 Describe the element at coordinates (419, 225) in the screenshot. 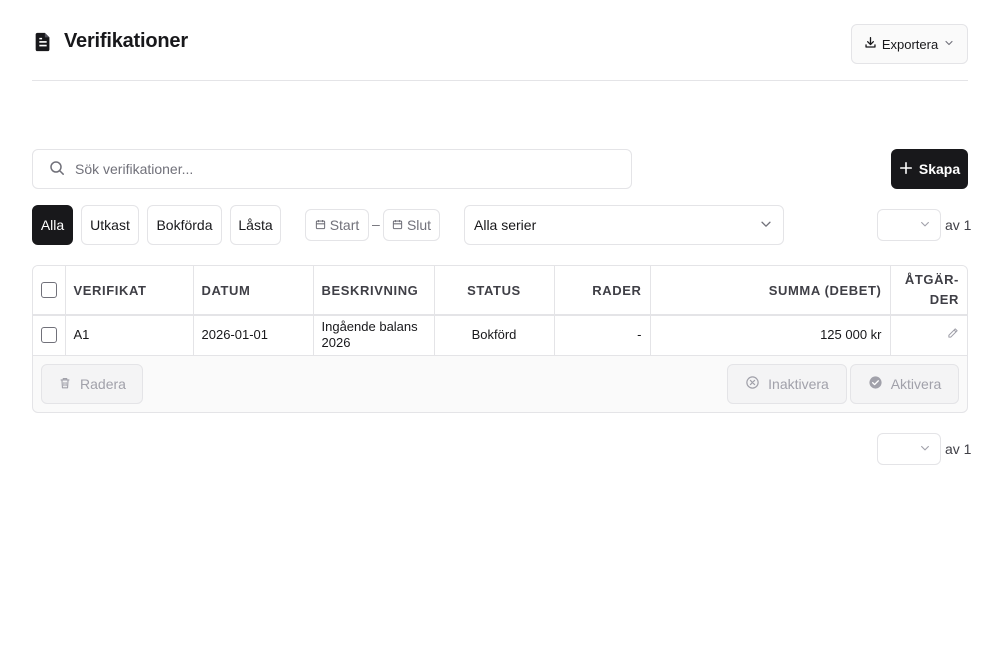

I see `end-date-label: Slut` at that location.